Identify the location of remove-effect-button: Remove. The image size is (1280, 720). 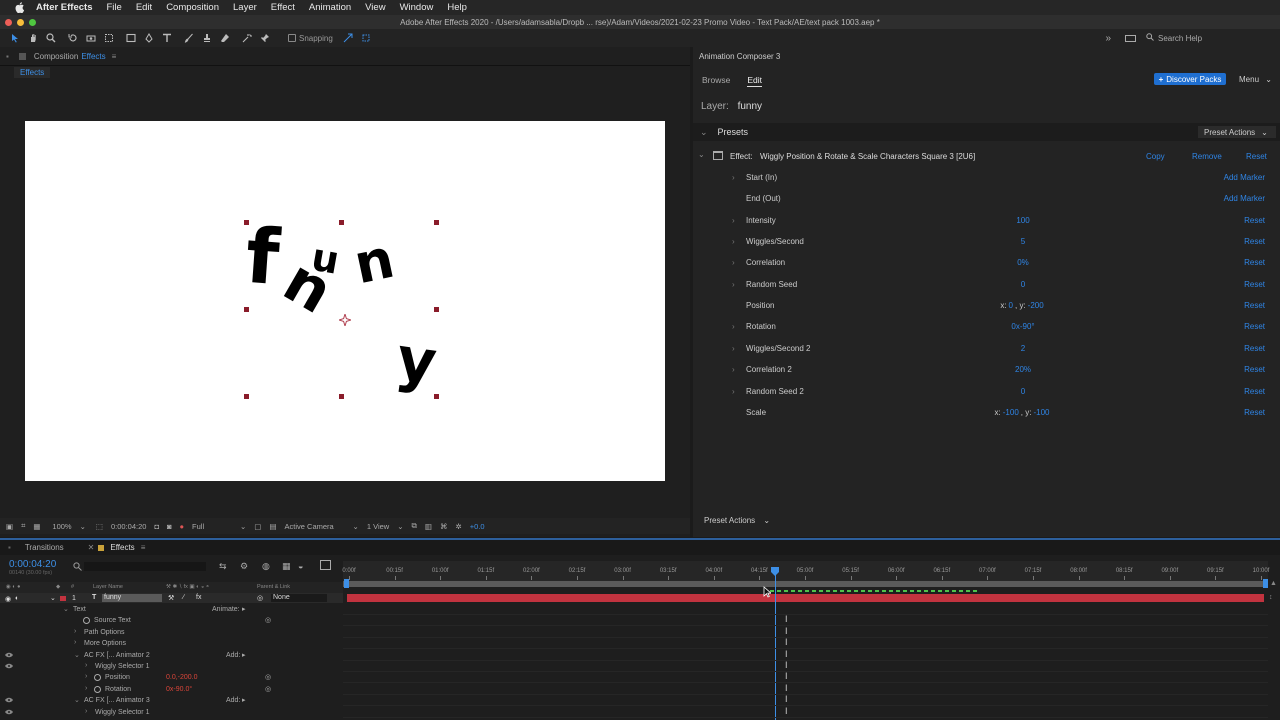
(1207, 156).